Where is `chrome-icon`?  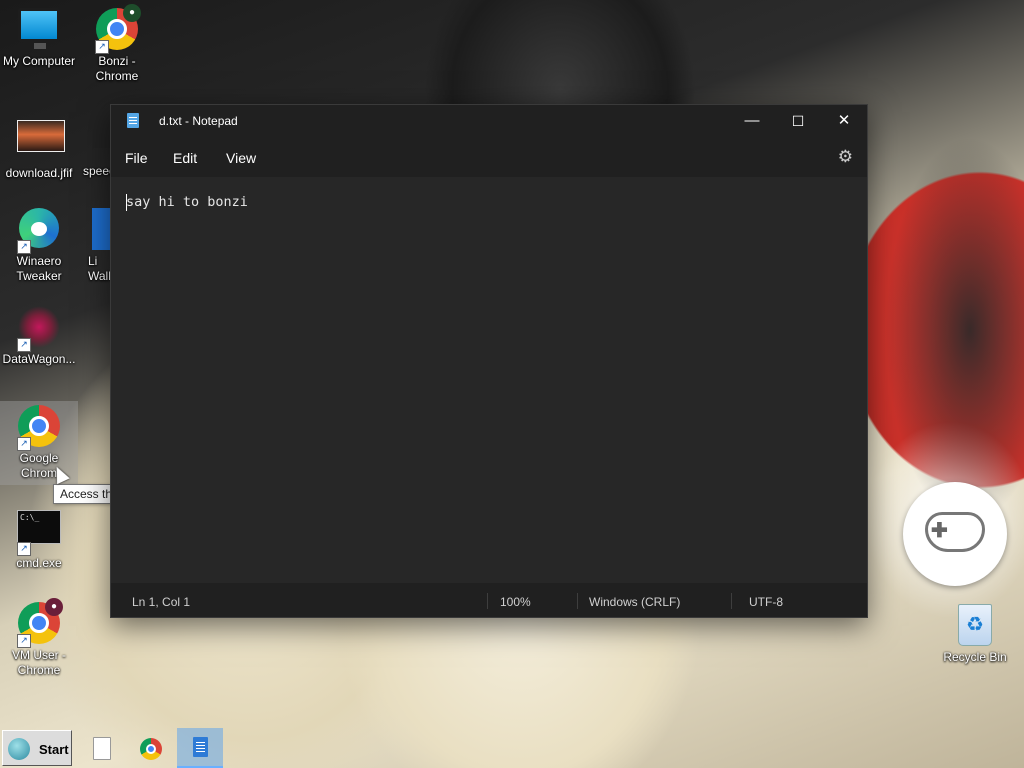 chrome-icon is located at coordinates (151, 749).